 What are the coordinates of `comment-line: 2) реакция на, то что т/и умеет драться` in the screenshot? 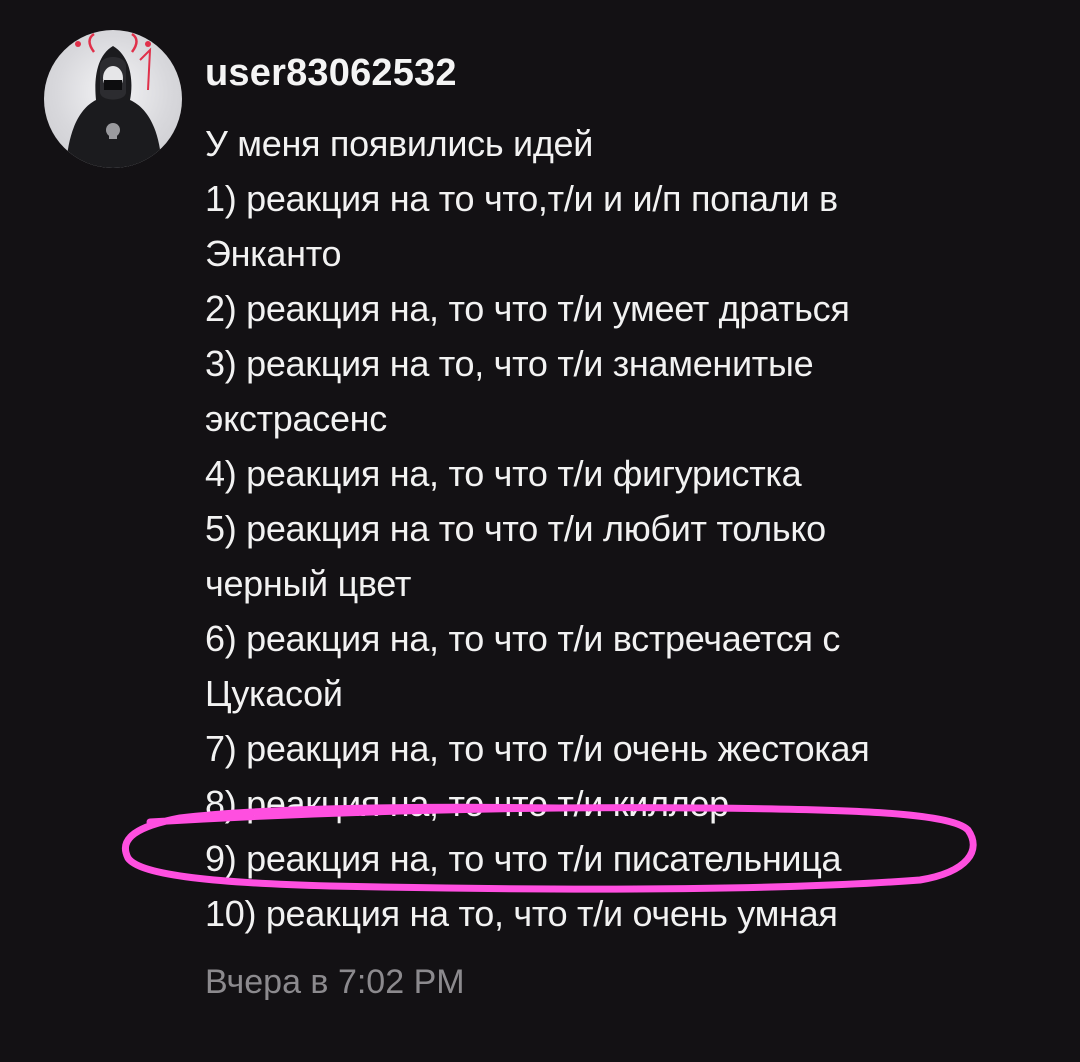 It's located at (527, 308).